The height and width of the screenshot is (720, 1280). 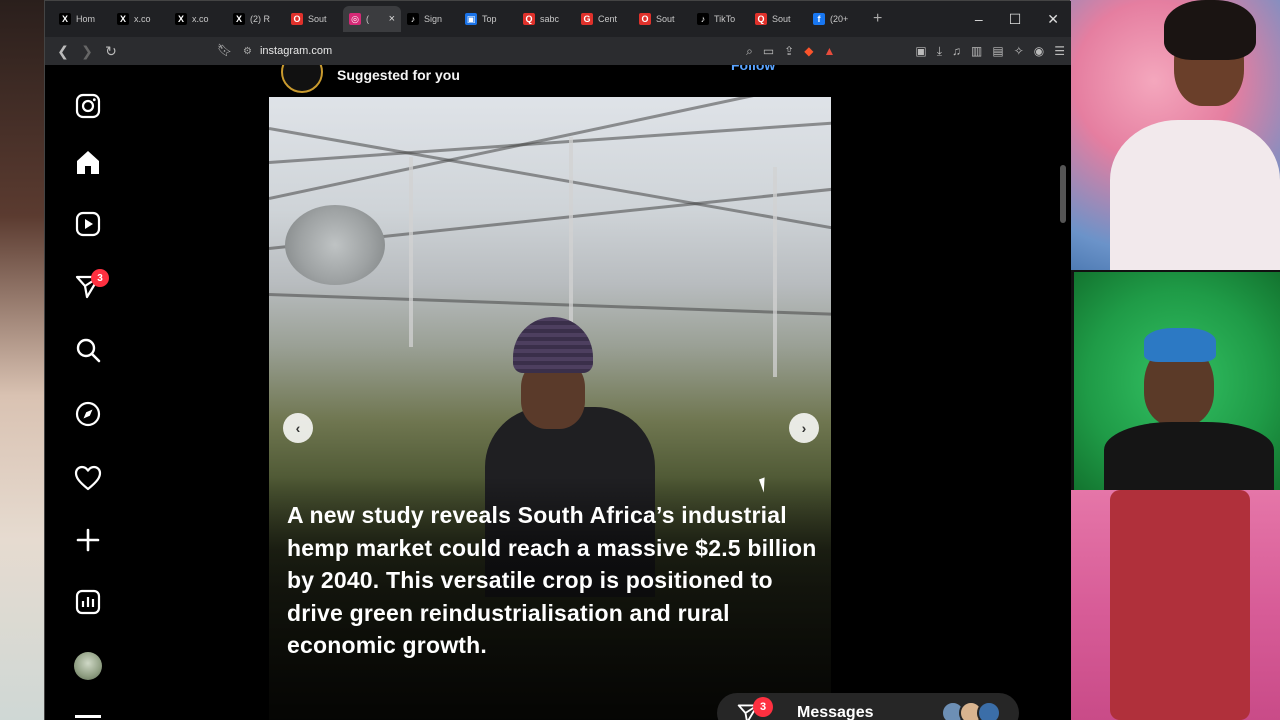 I want to click on tab-12: Q Sout, so click(x=778, y=19).